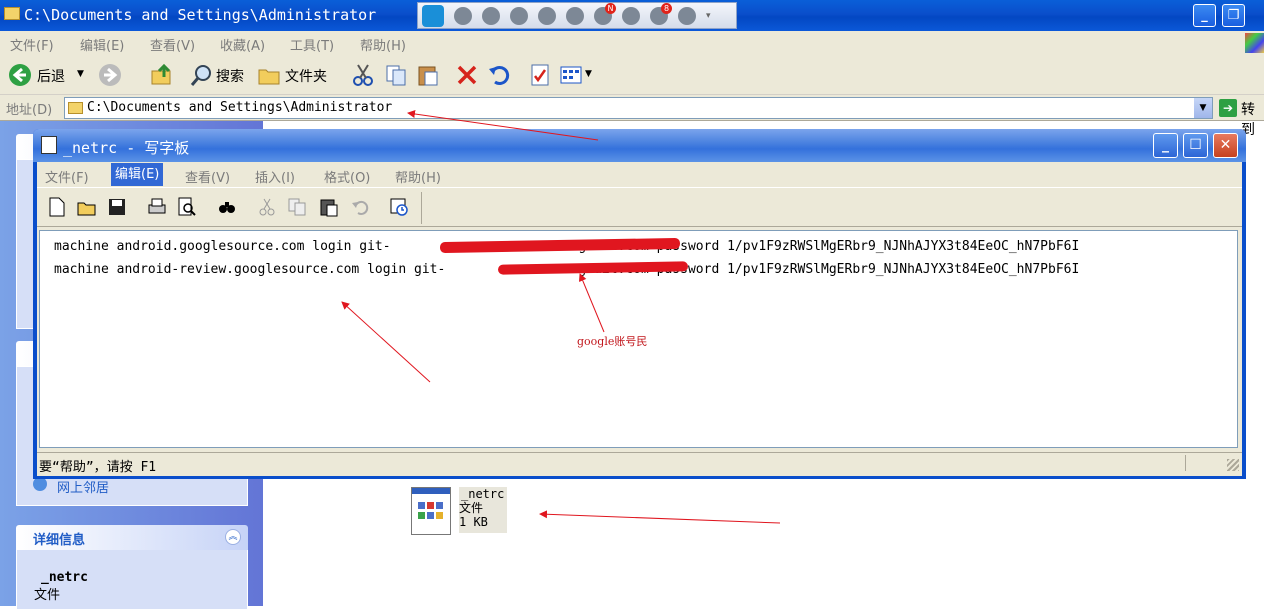 Image resolution: width=1264 pixels, height=610 pixels. I want to click on wp-menu-view: 查看(V), so click(207, 176).